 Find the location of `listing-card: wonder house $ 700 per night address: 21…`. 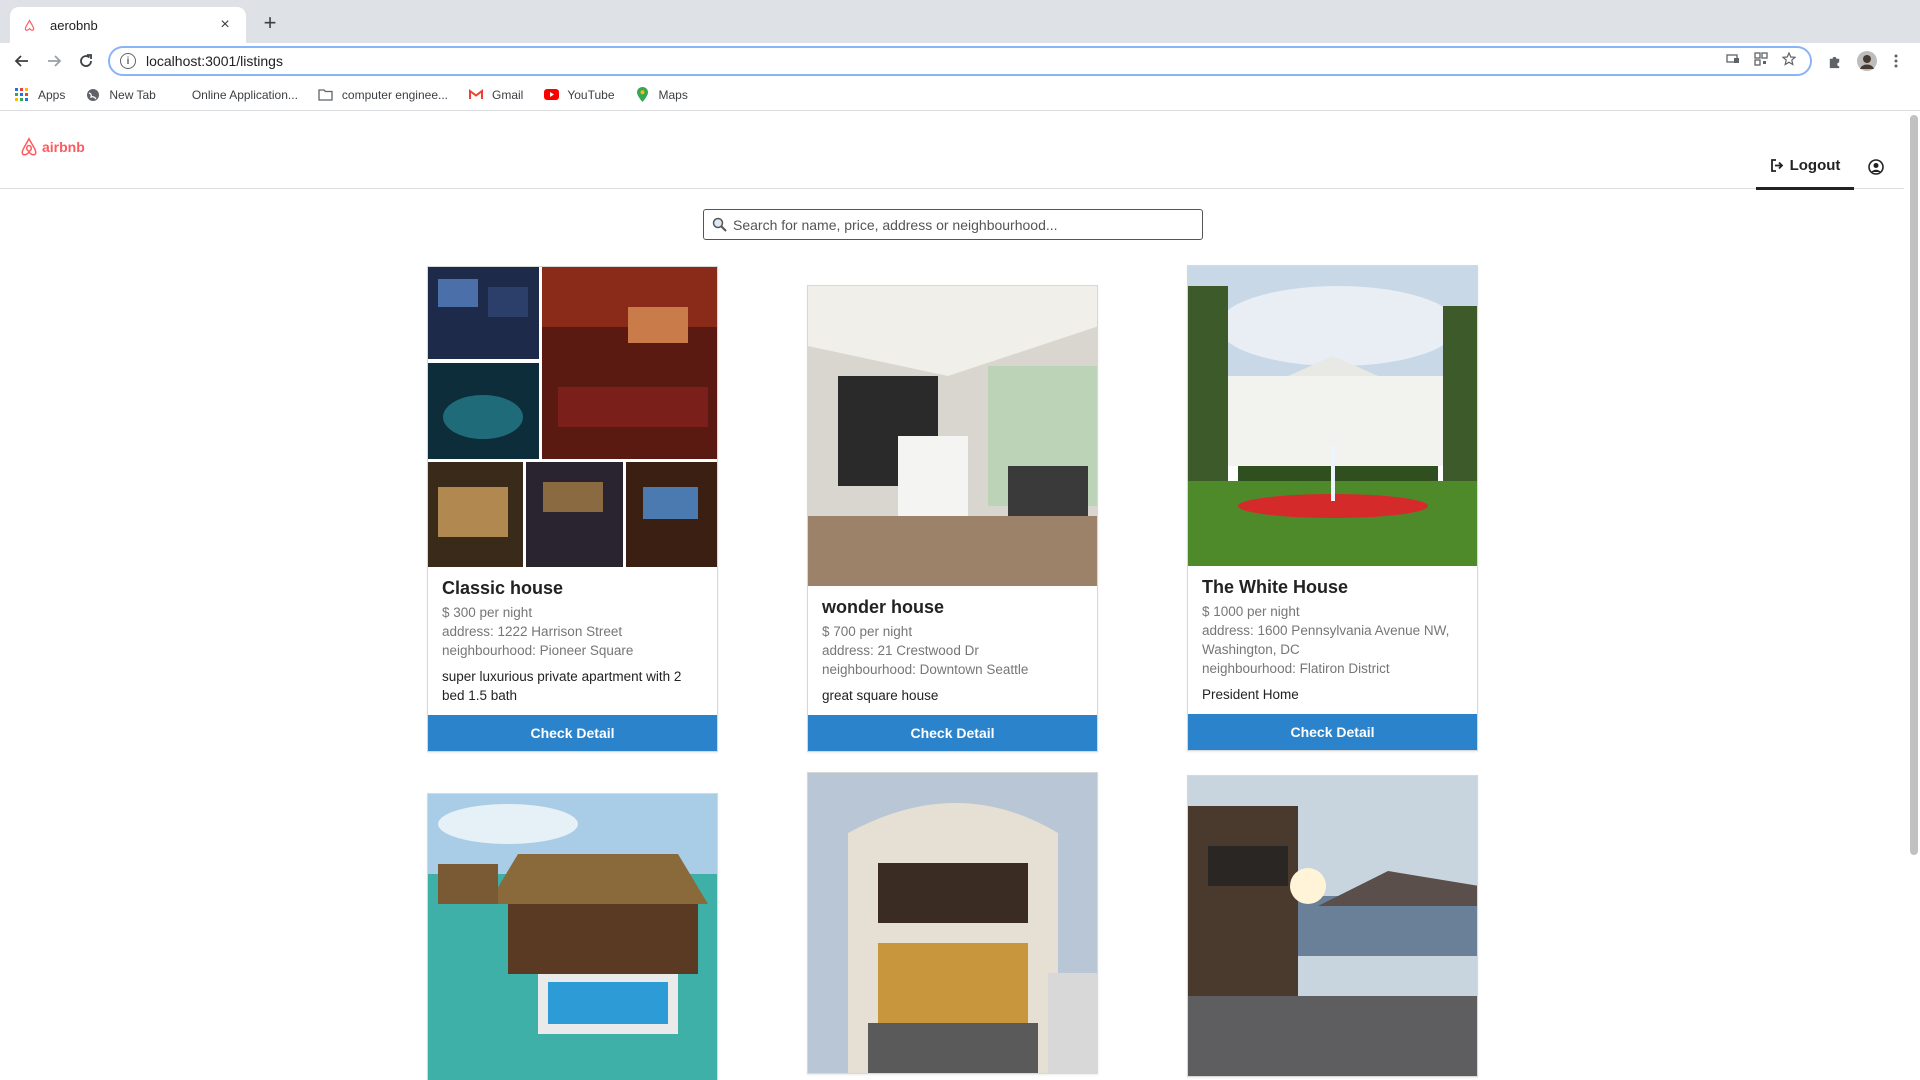

listing-card: wonder house $ 700 per night address: 21… is located at coordinates (952, 518).